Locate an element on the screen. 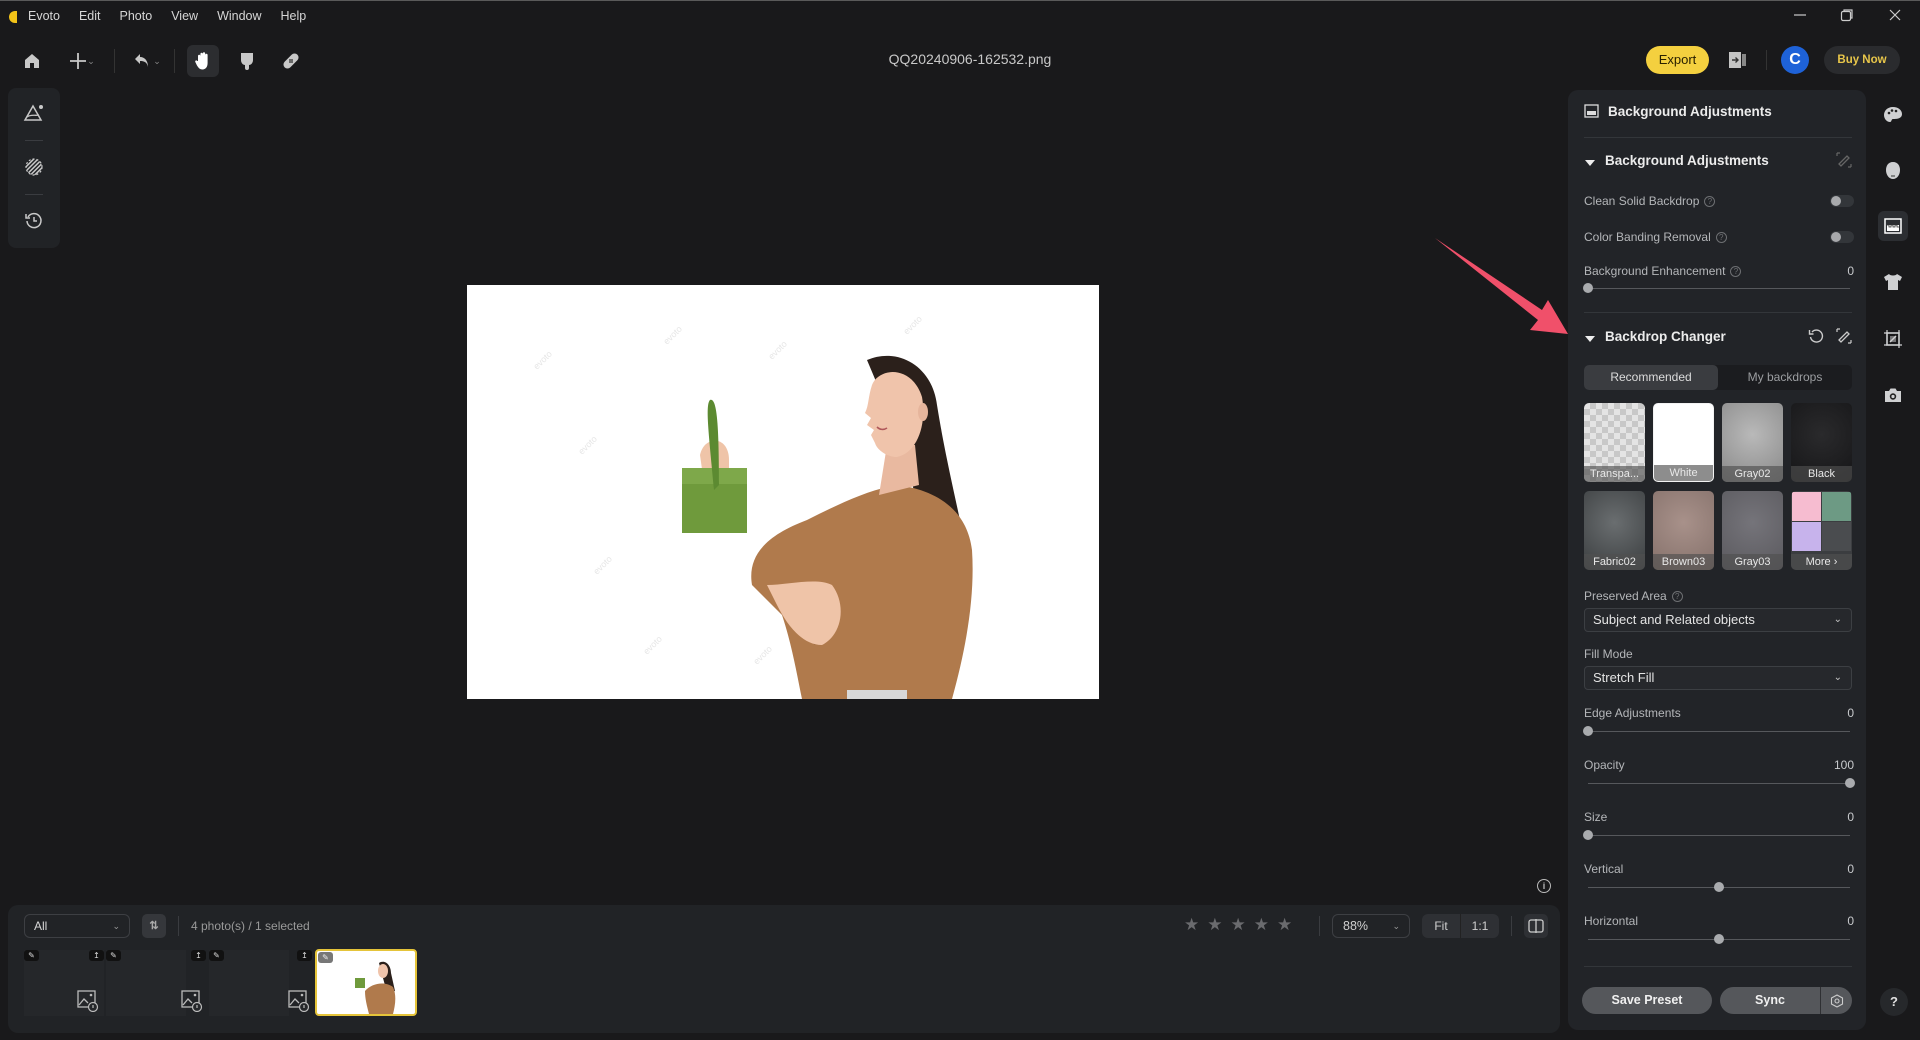  sort-button: ⇅ is located at coordinates (154, 926).